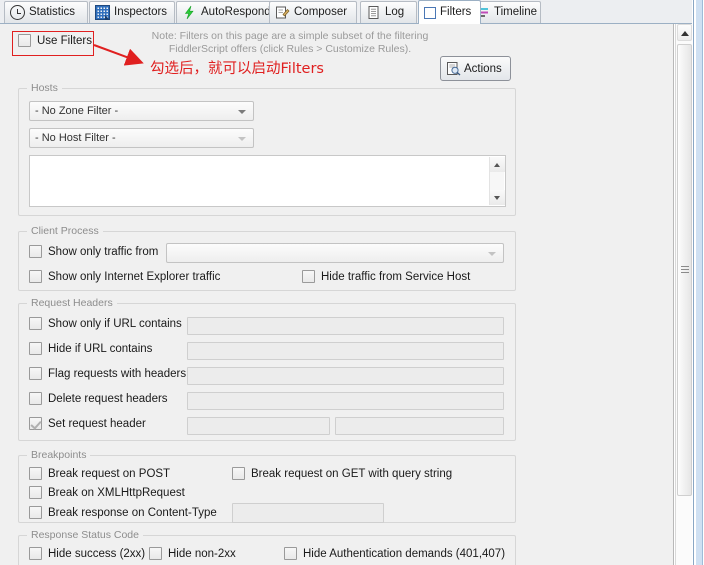 The height and width of the screenshot is (565, 704). What do you see at coordinates (155, 553) in the screenshot?
I see `hide-non2xx-checkbox-box` at bounding box center [155, 553].